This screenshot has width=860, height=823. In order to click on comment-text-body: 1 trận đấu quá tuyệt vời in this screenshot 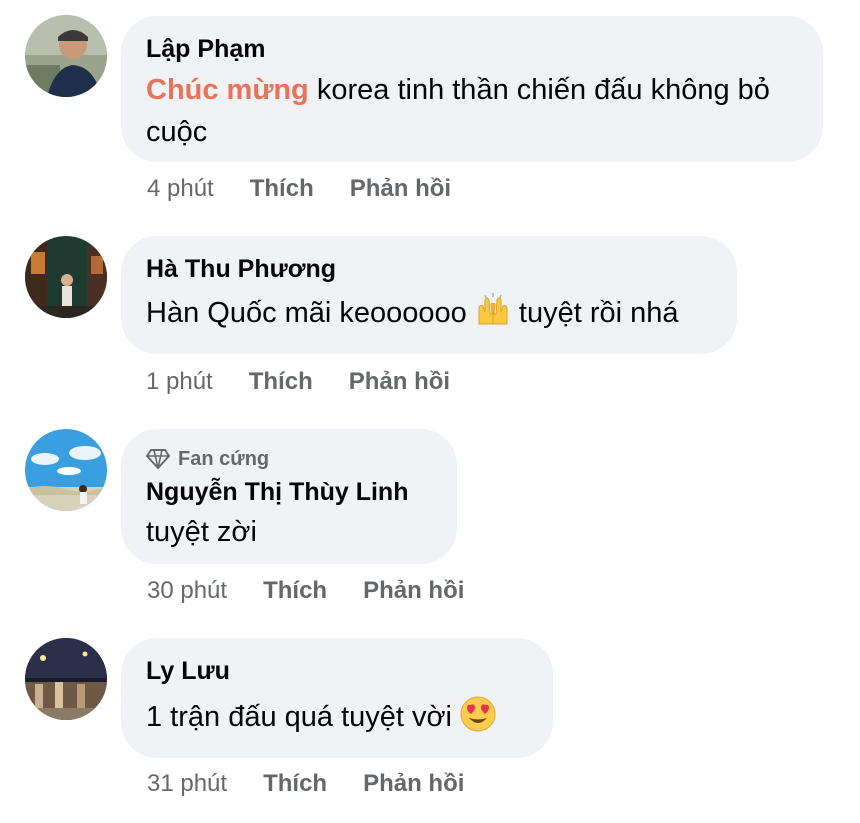, I will do `click(303, 717)`.